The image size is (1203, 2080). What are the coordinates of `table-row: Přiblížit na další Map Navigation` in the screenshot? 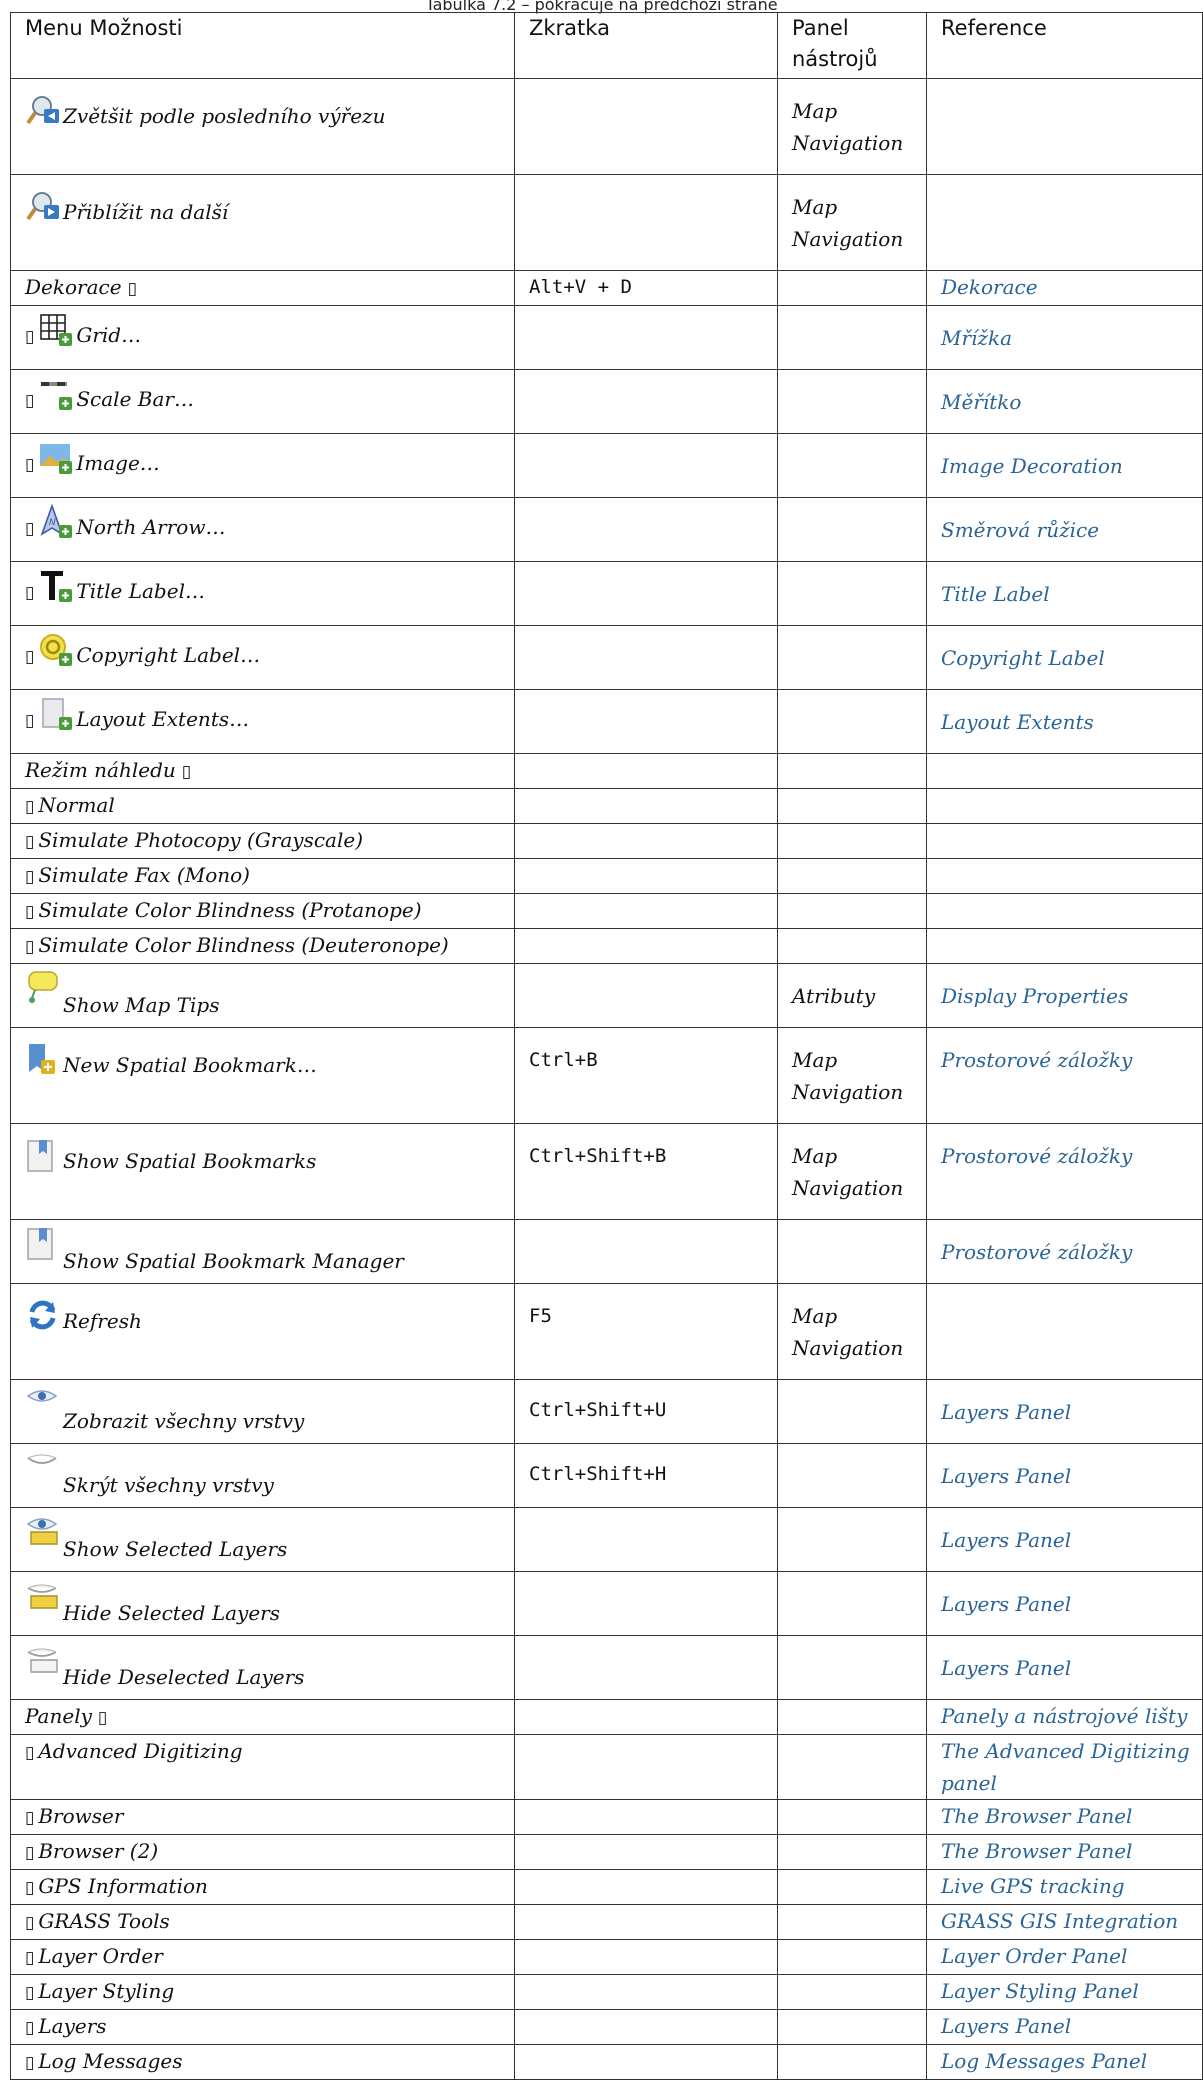 It's located at (606, 222).